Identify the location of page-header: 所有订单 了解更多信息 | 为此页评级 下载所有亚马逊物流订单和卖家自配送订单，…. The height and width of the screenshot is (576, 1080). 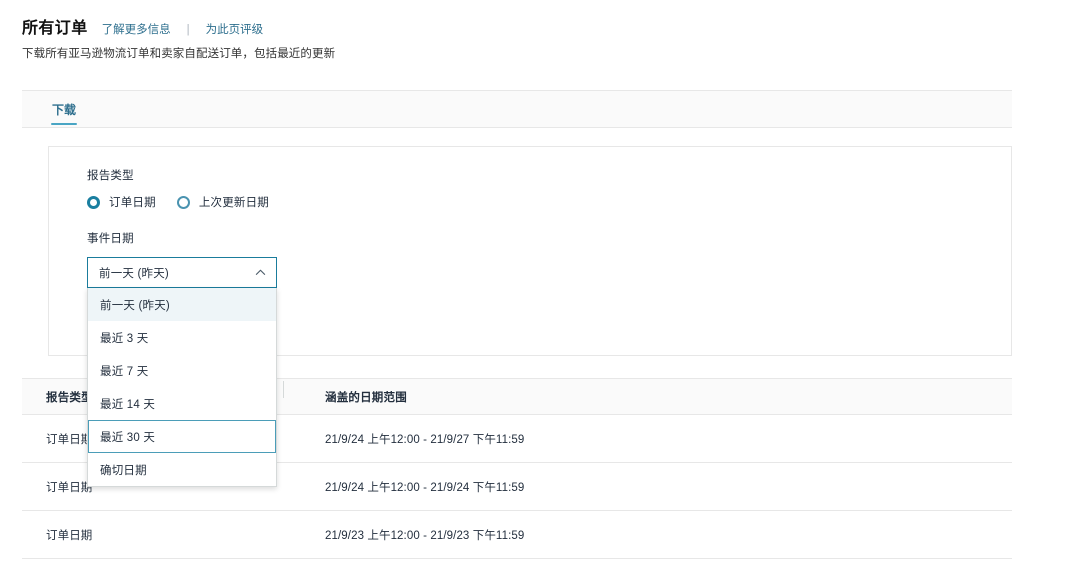
(540, 30).